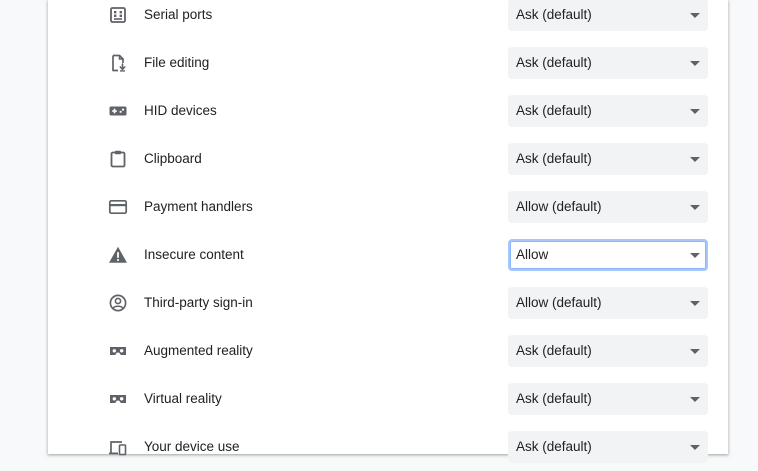  I want to click on hid-devices-select: Ask (default), so click(608, 111).